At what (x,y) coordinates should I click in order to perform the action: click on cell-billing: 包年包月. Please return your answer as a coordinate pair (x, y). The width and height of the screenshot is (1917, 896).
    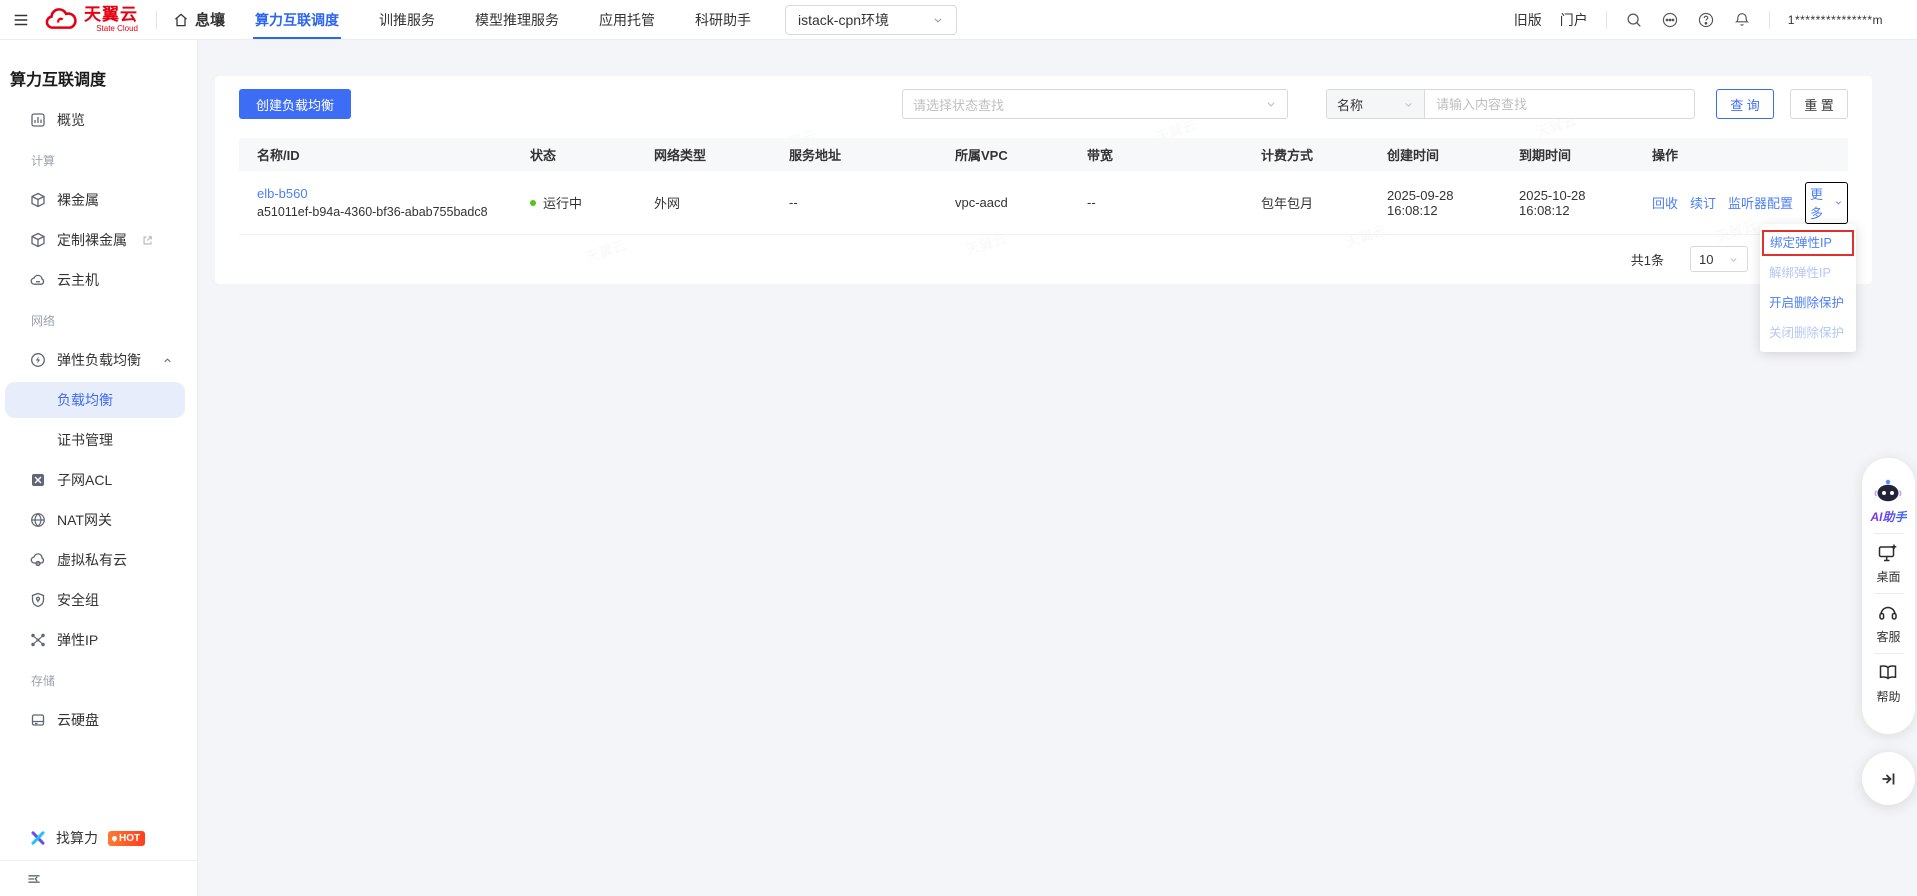
    Looking at the image, I should click on (1287, 203).